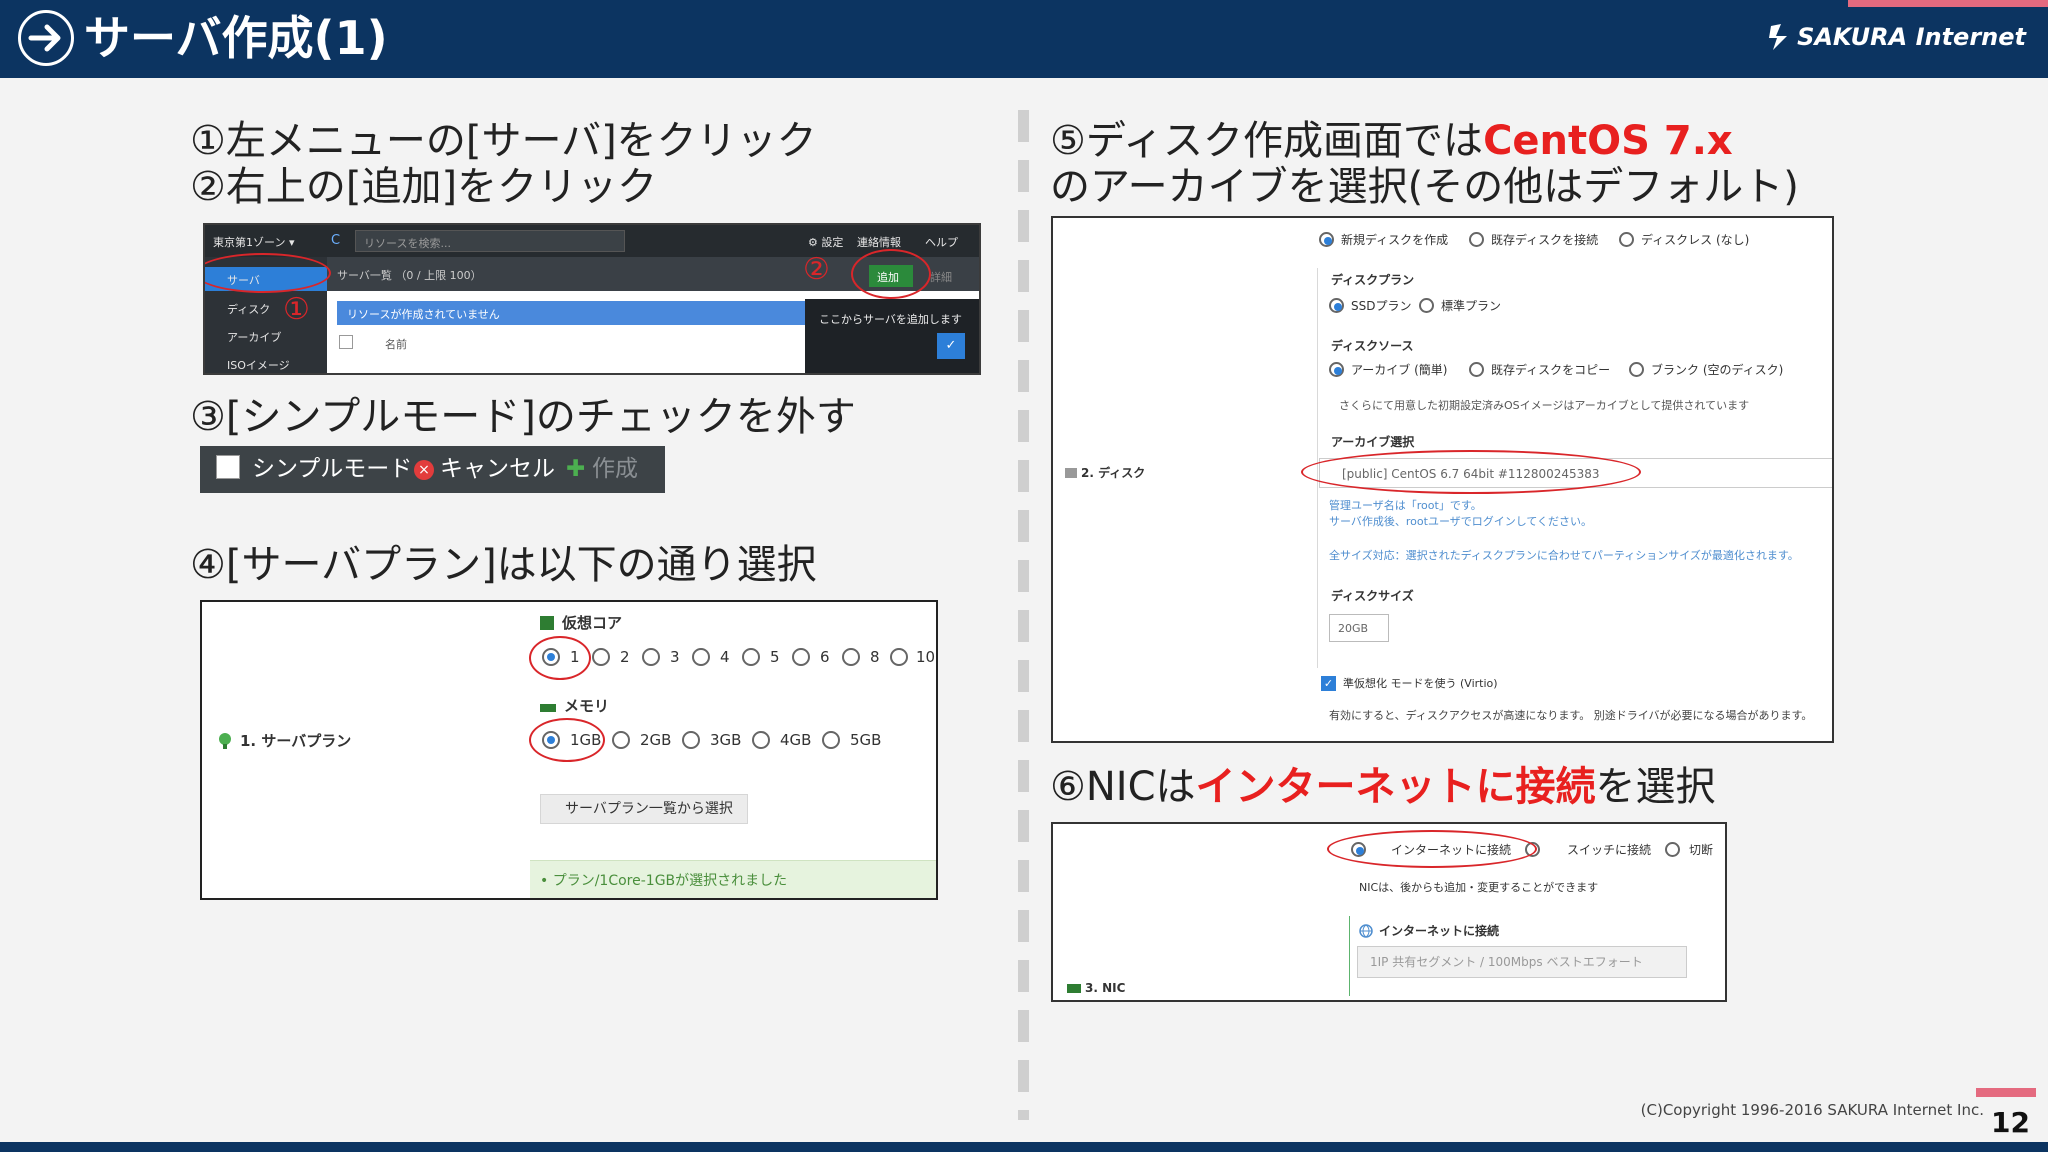  I want to click on step-4-text: ④[サーバプラン]は以下の通り選択, so click(503, 565).